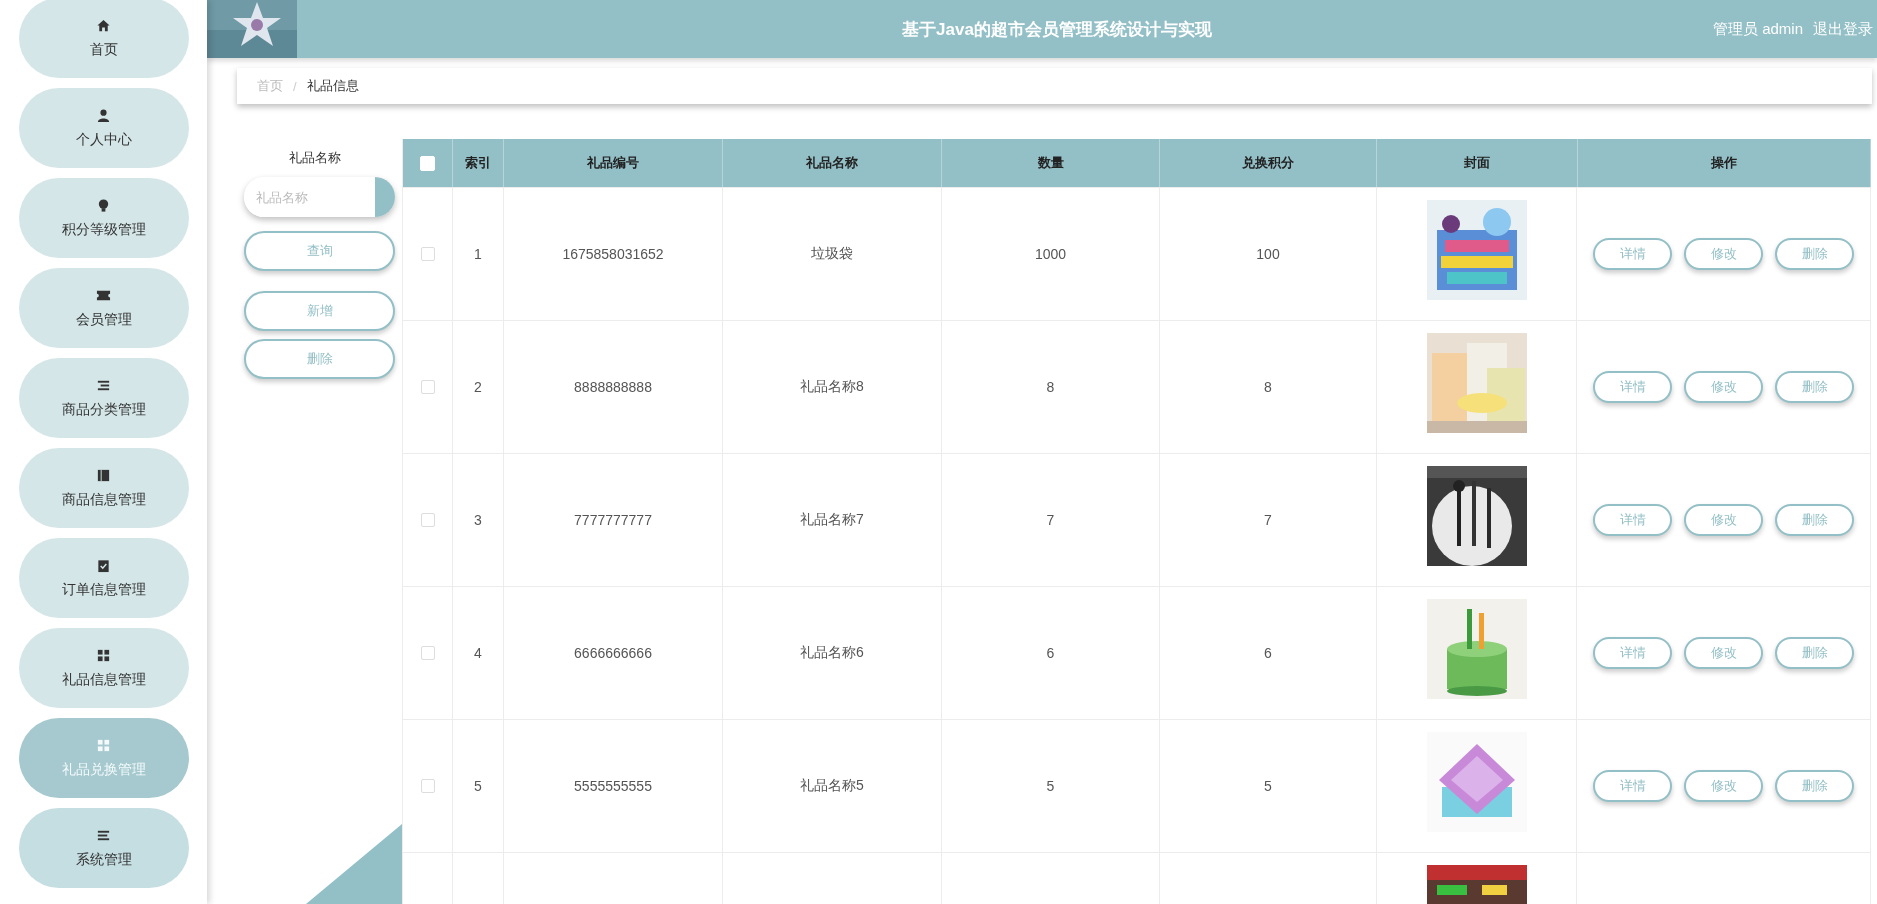 The width and height of the screenshot is (1877, 904). Describe the element at coordinates (427, 163) in the screenshot. I see `select-all-checkbox` at that location.